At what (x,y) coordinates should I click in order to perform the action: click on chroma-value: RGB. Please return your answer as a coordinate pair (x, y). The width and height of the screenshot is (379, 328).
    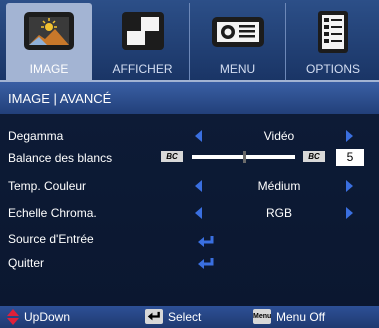
    Looking at the image, I should click on (278, 213).